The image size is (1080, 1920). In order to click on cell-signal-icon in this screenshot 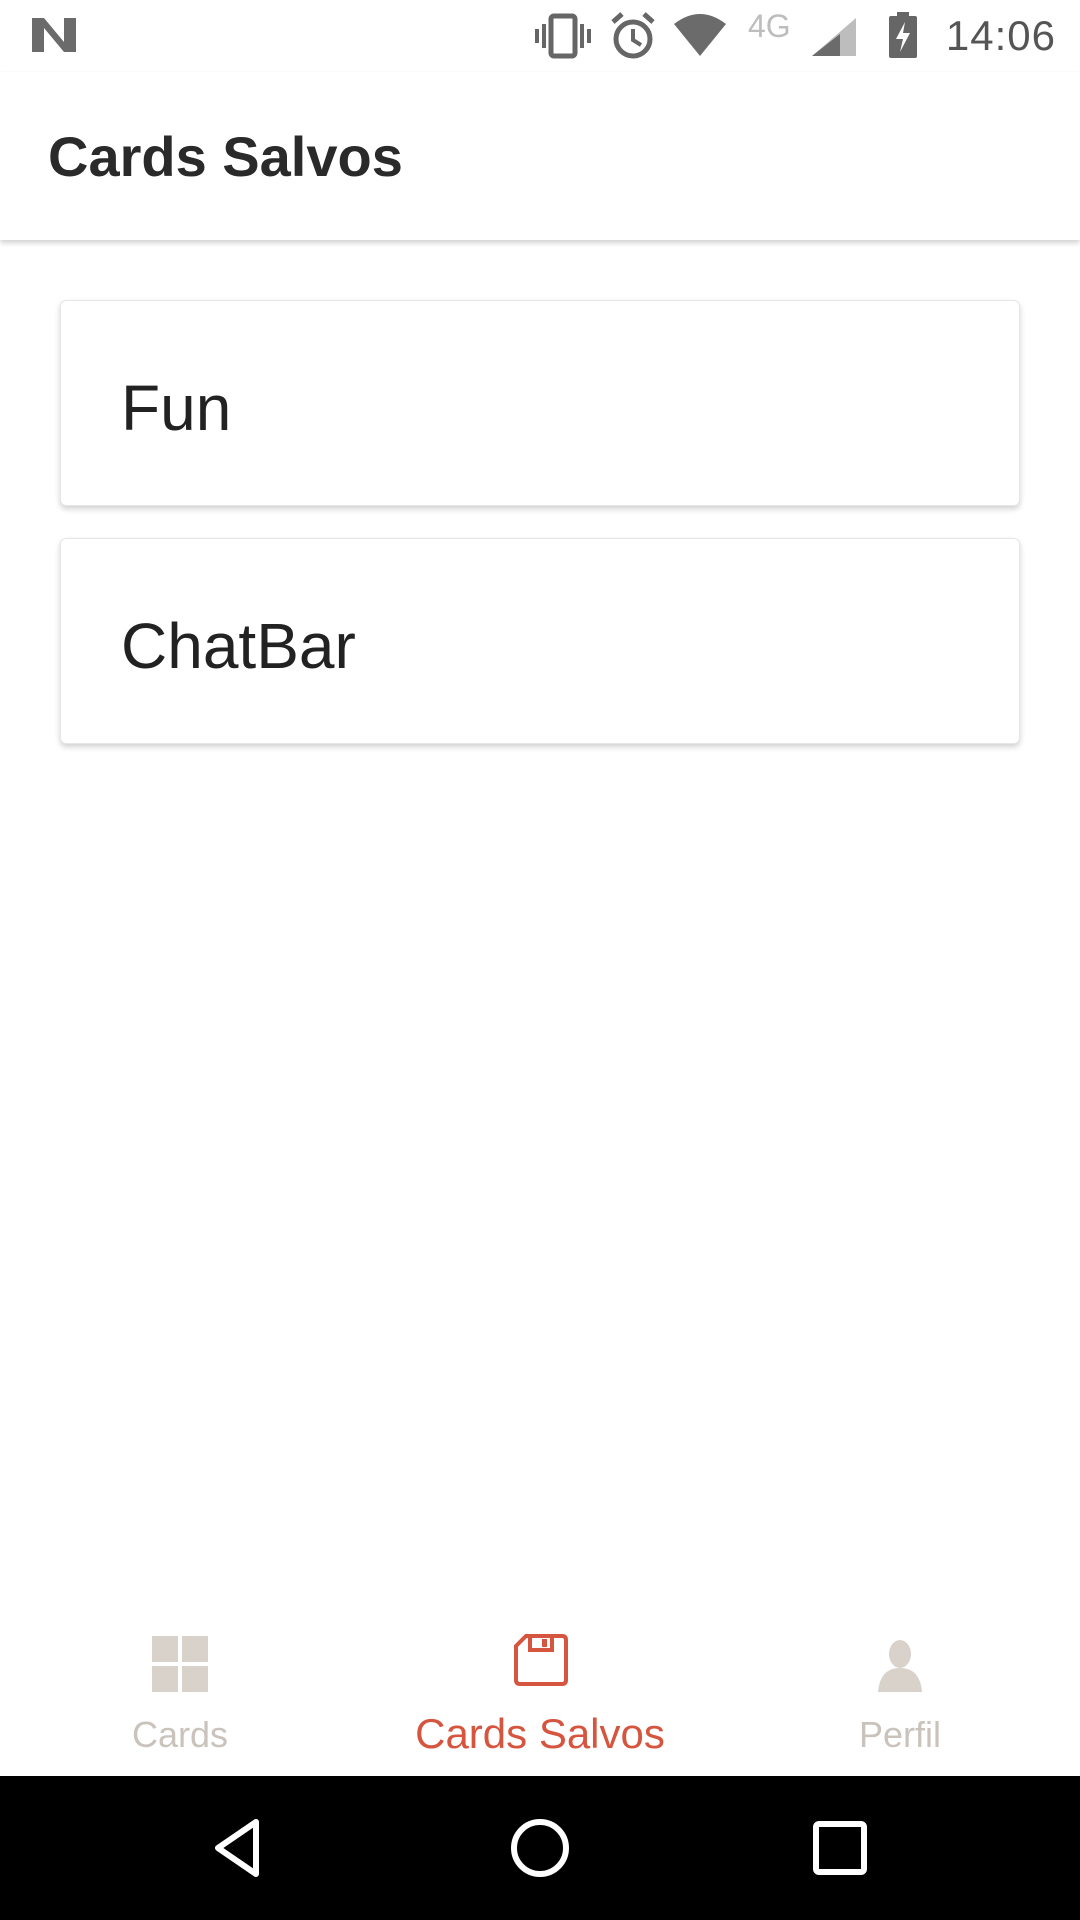, I will do `click(834, 37)`.